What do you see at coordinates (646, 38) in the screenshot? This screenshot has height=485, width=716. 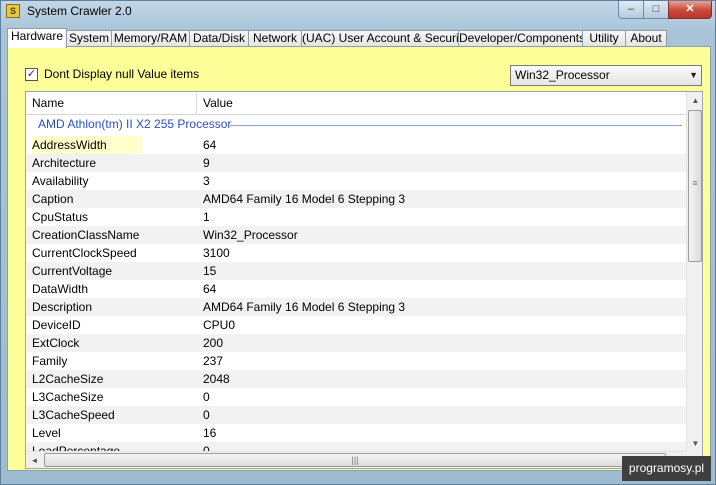 I see `tab-about: About` at bounding box center [646, 38].